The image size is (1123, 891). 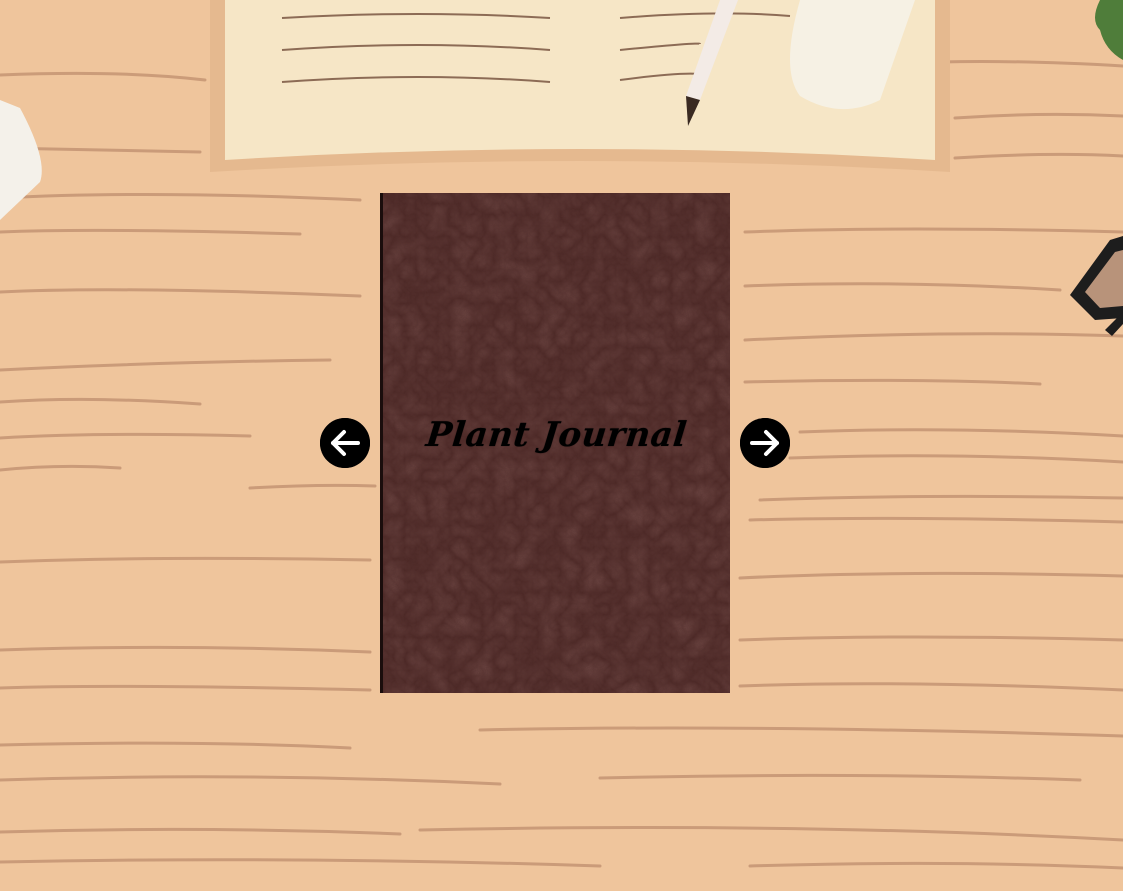 I want to click on notebook-illustration, so click(x=580, y=86).